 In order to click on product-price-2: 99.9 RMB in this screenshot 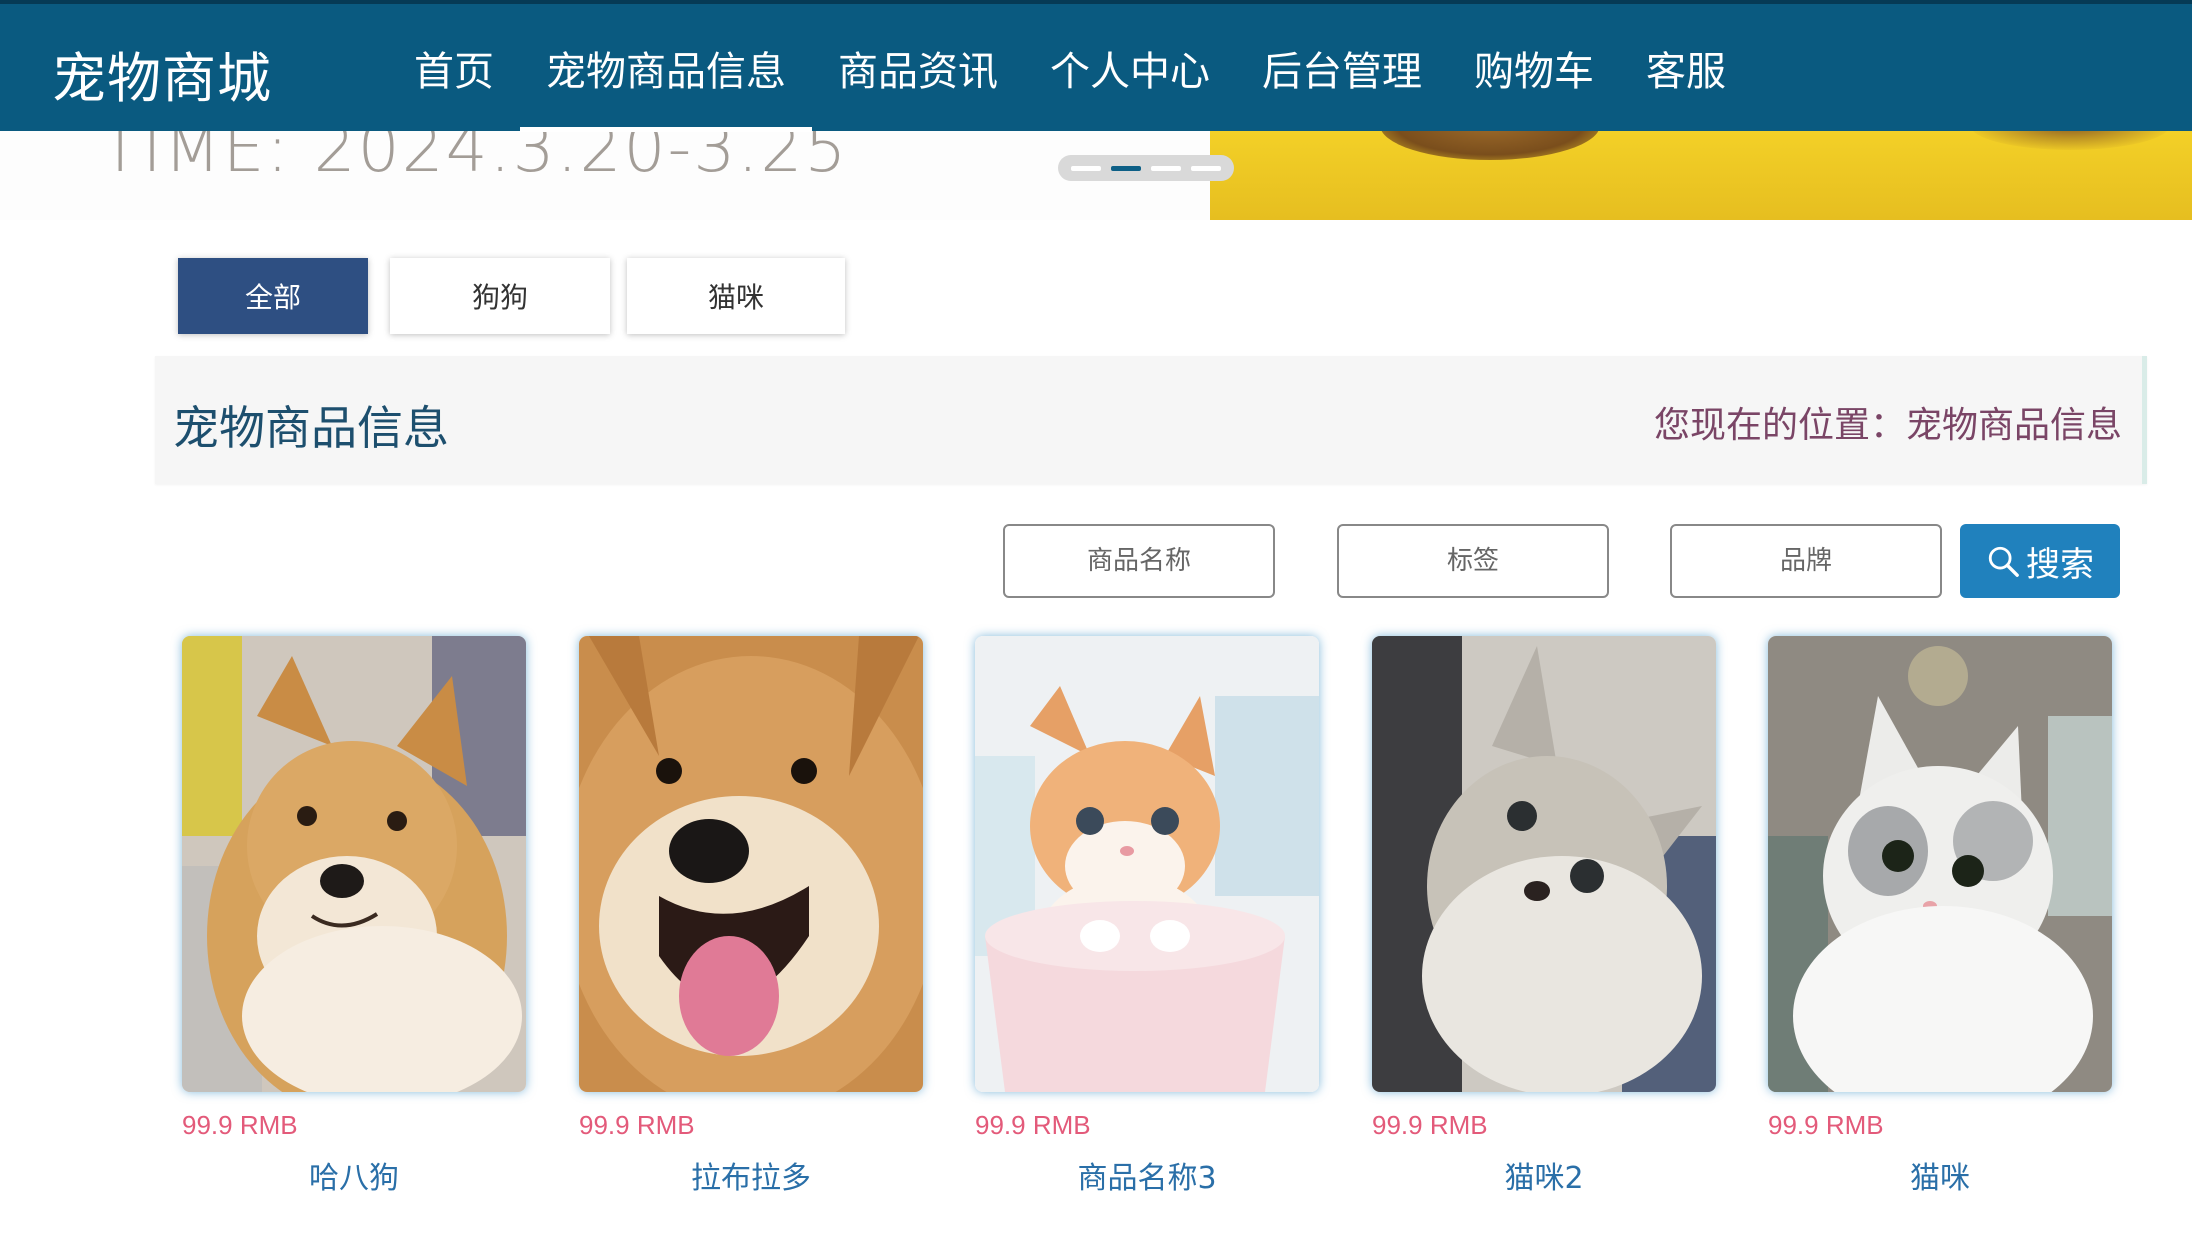, I will do `click(637, 1125)`.